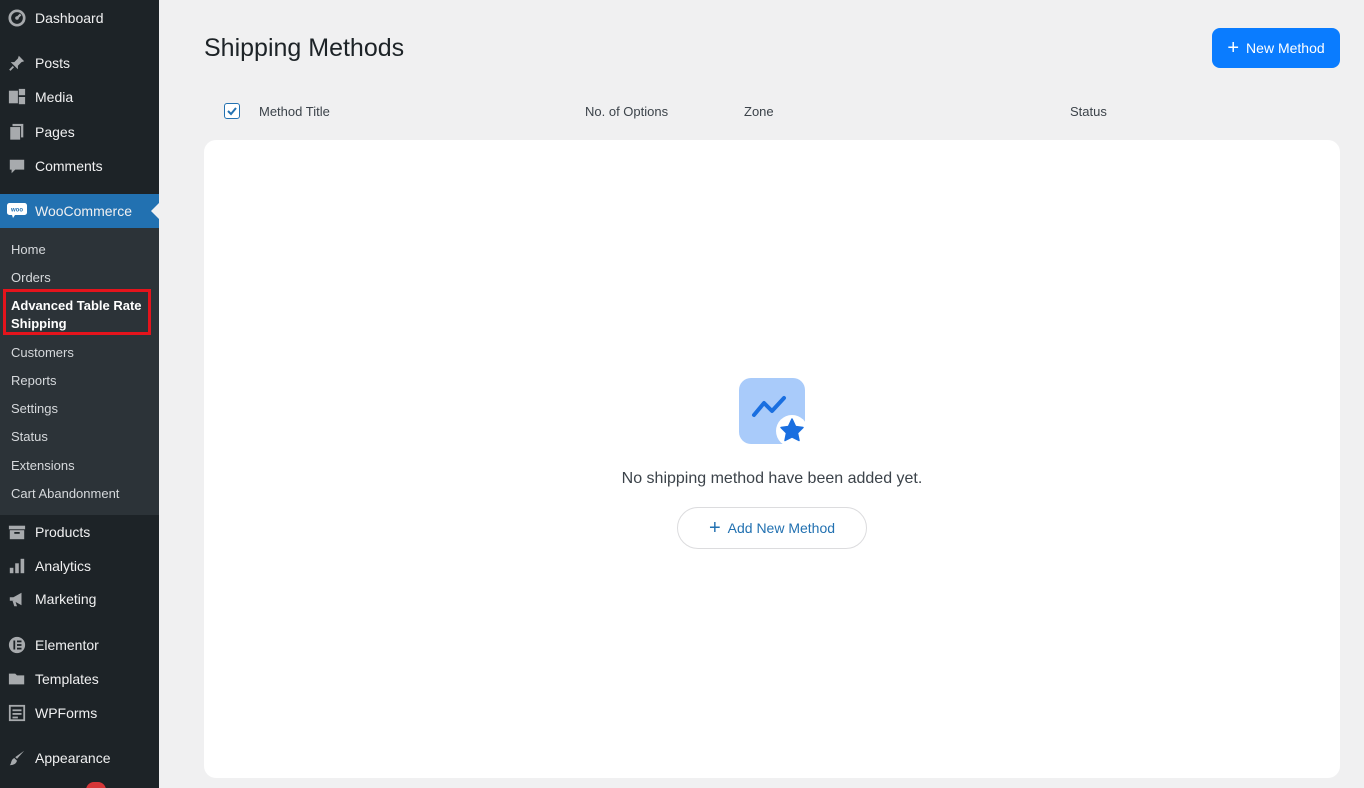 Image resolution: width=1364 pixels, height=788 pixels. What do you see at coordinates (17, 18) in the screenshot?
I see `dashboard-icon` at bounding box center [17, 18].